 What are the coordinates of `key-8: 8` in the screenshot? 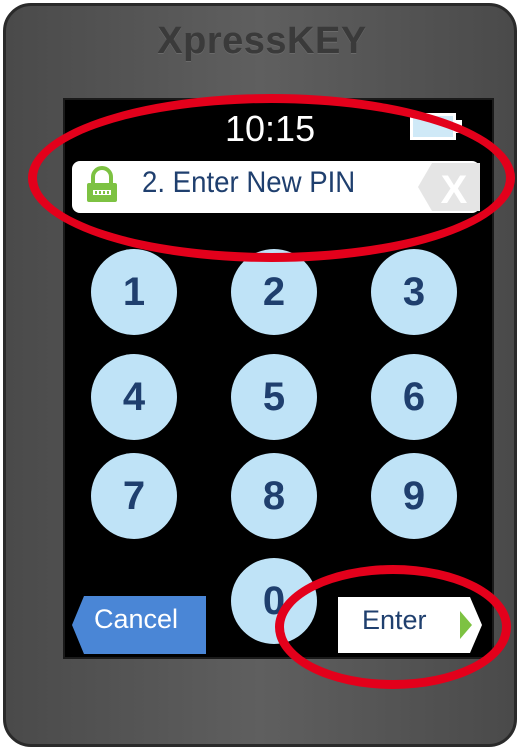 It's located at (274, 496).